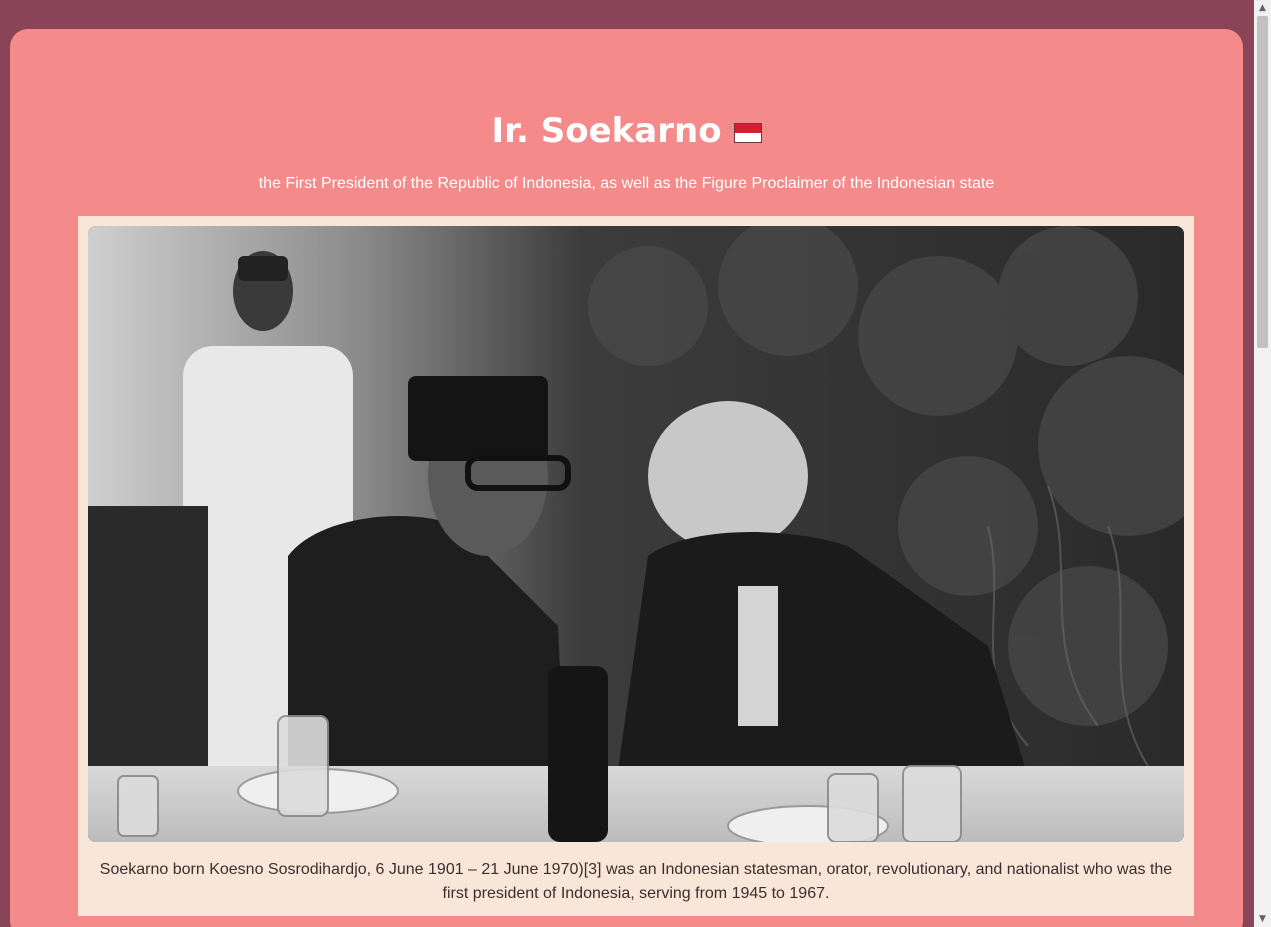 The image size is (1271, 927). Describe the element at coordinates (606, 131) in the screenshot. I see `title-text: Ir. Soekarno` at that location.